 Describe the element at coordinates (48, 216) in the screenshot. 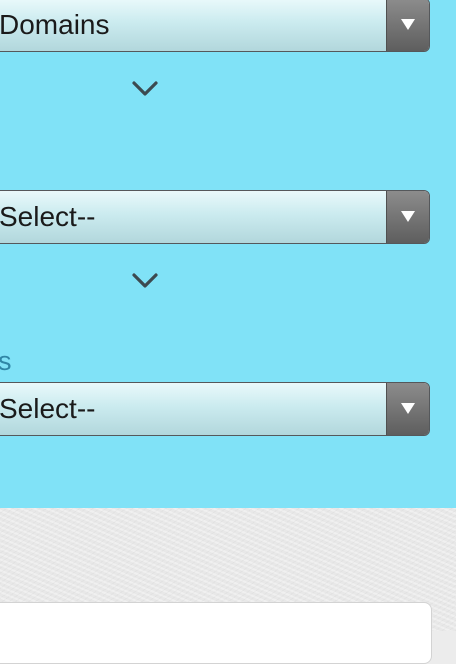

I see `second-select-value: Select--` at that location.